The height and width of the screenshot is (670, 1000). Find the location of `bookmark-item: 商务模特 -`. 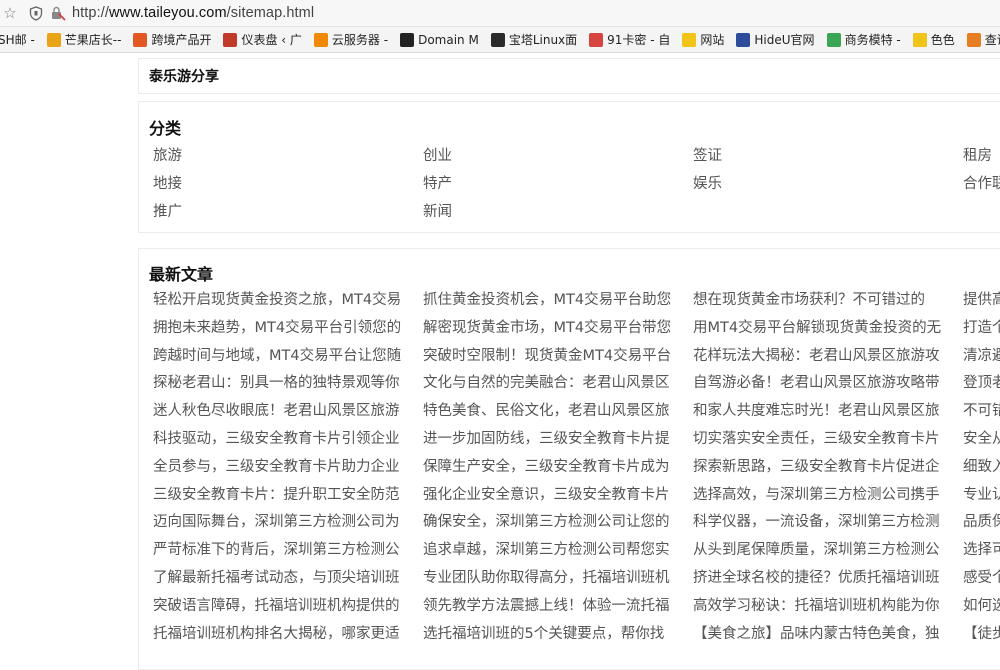

bookmark-item: 商务模特 - is located at coordinates (864, 39).